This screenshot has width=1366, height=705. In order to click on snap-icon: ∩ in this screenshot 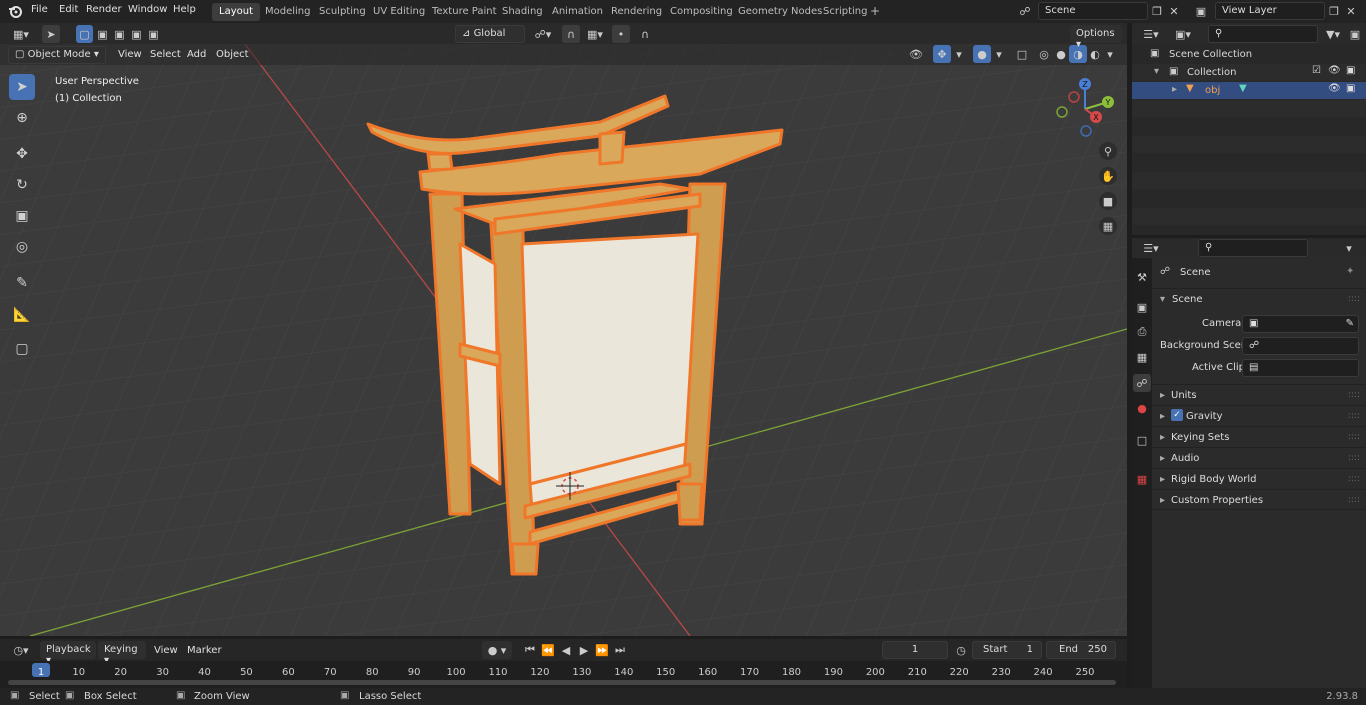, I will do `click(571, 34)`.